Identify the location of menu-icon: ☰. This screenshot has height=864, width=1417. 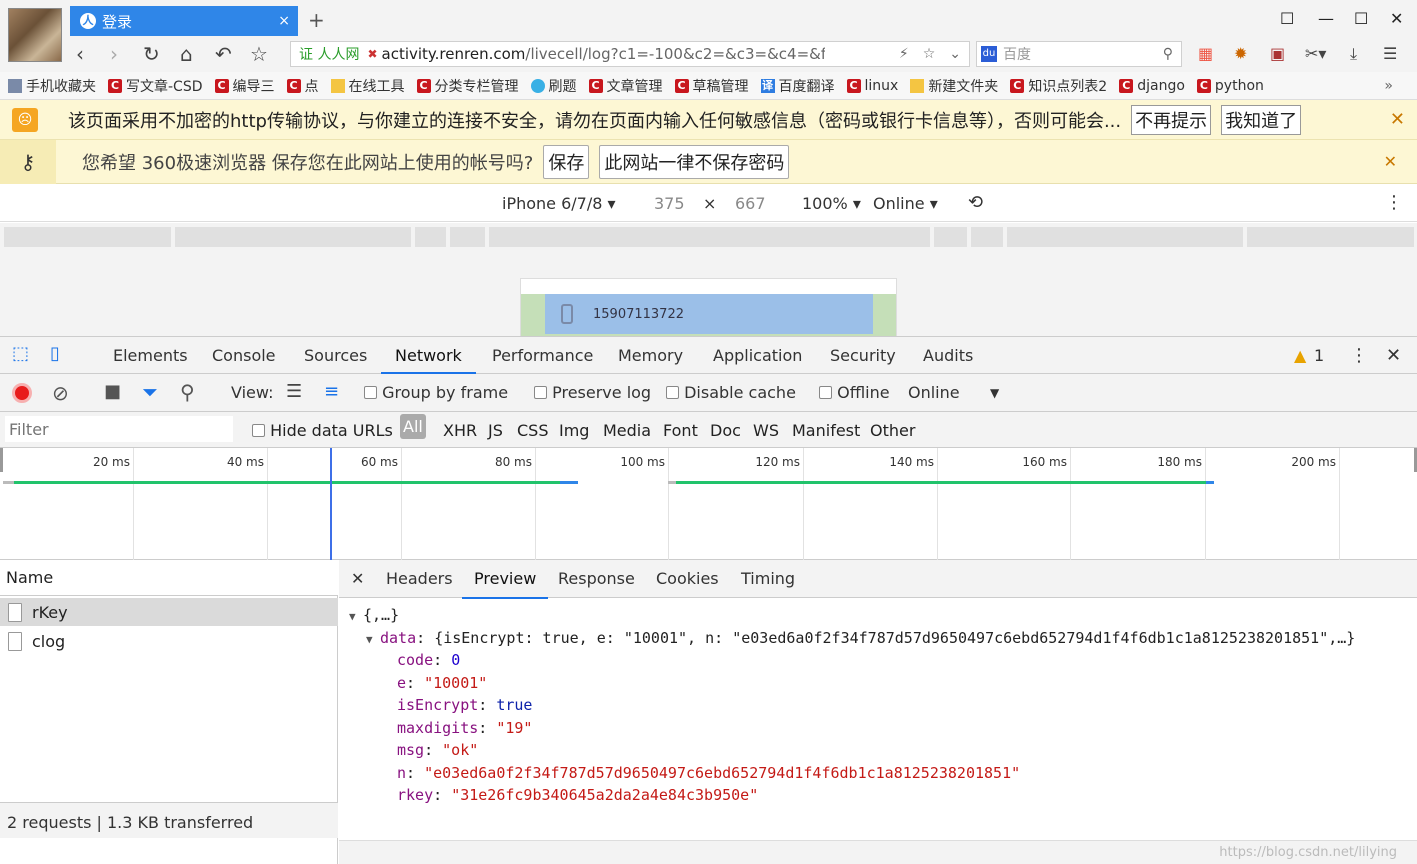
(1390, 54).